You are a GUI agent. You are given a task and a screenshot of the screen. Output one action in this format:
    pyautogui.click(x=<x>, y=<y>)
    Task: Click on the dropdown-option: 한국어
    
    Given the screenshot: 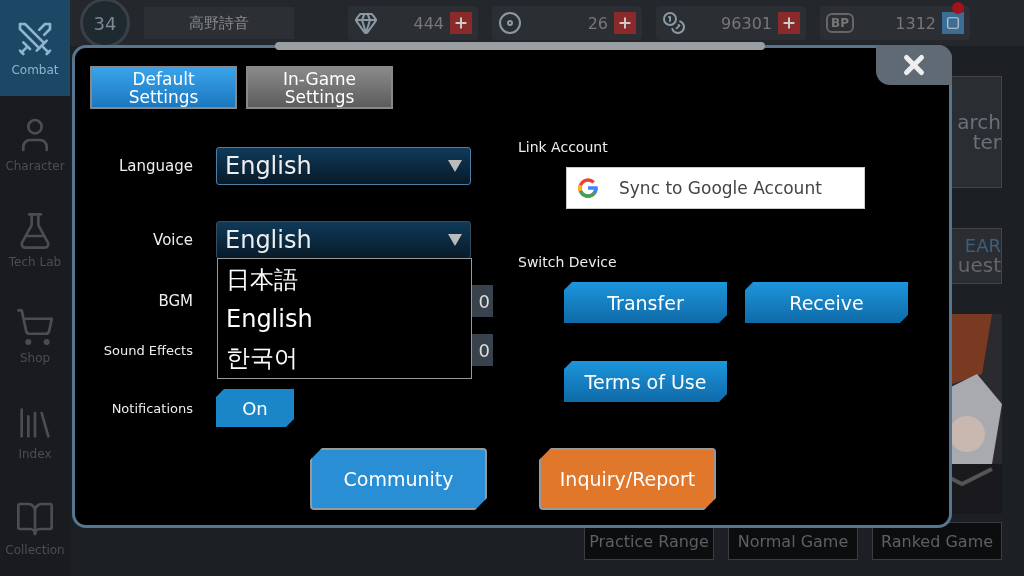 What is the action you would take?
    pyautogui.click(x=344, y=357)
    